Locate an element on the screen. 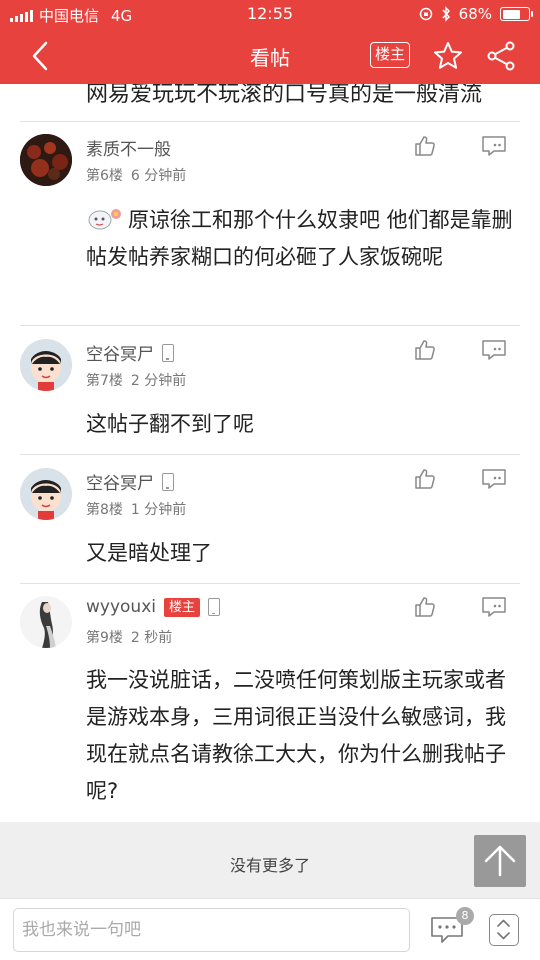 The height and width of the screenshot is (960, 540). battery-icon is located at coordinates (516, 14).